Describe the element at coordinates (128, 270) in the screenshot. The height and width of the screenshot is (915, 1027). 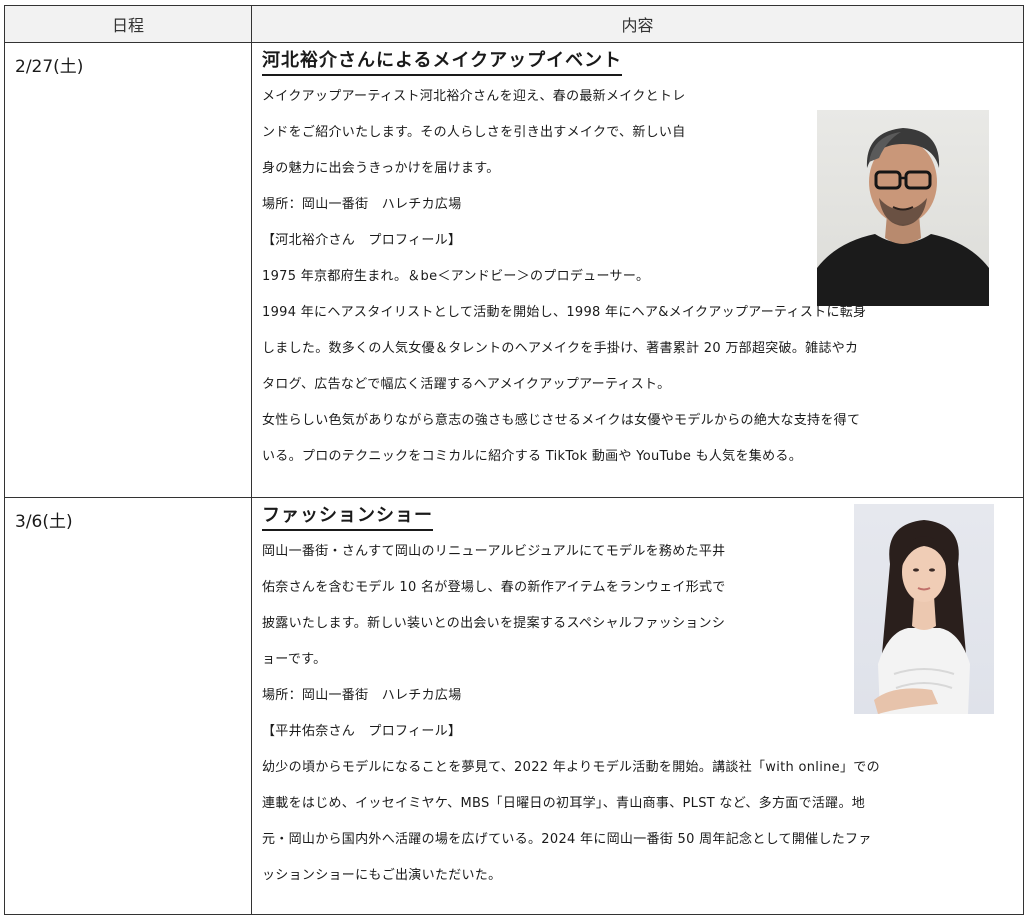
I see `event-date: 2/27(土)` at that location.